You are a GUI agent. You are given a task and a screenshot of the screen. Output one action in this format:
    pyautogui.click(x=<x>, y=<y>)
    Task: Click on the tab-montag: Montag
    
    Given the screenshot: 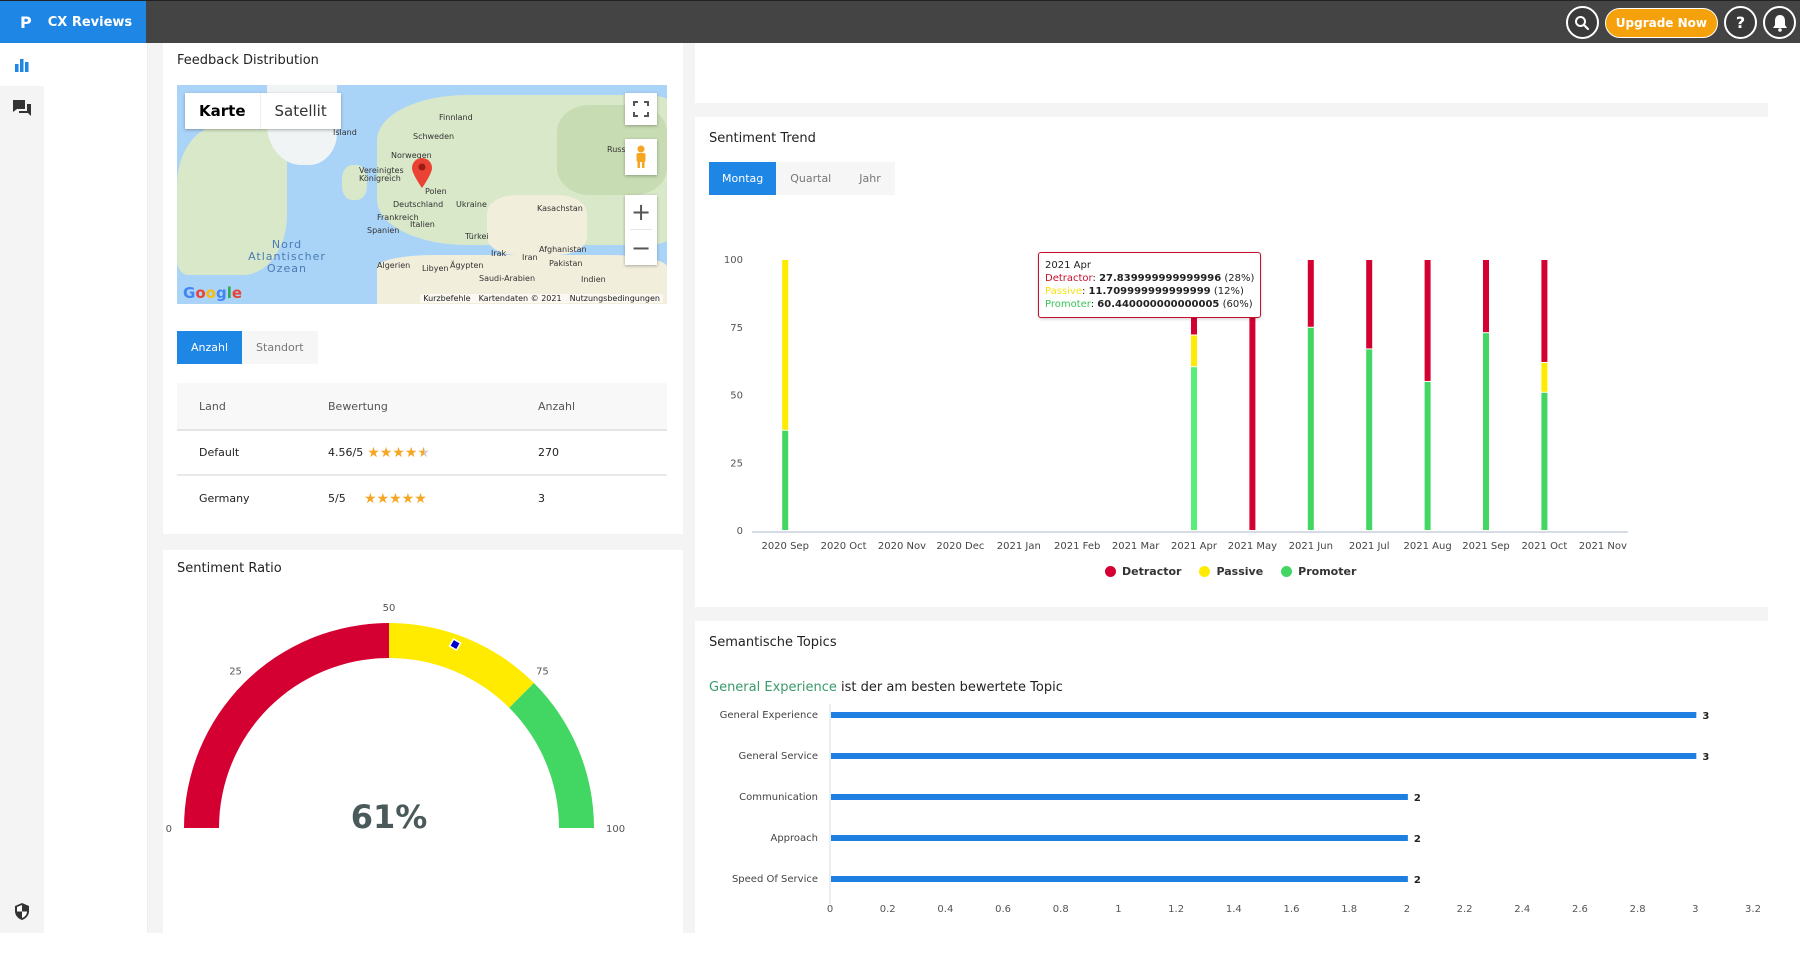 What is the action you would take?
    pyautogui.click(x=743, y=178)
    